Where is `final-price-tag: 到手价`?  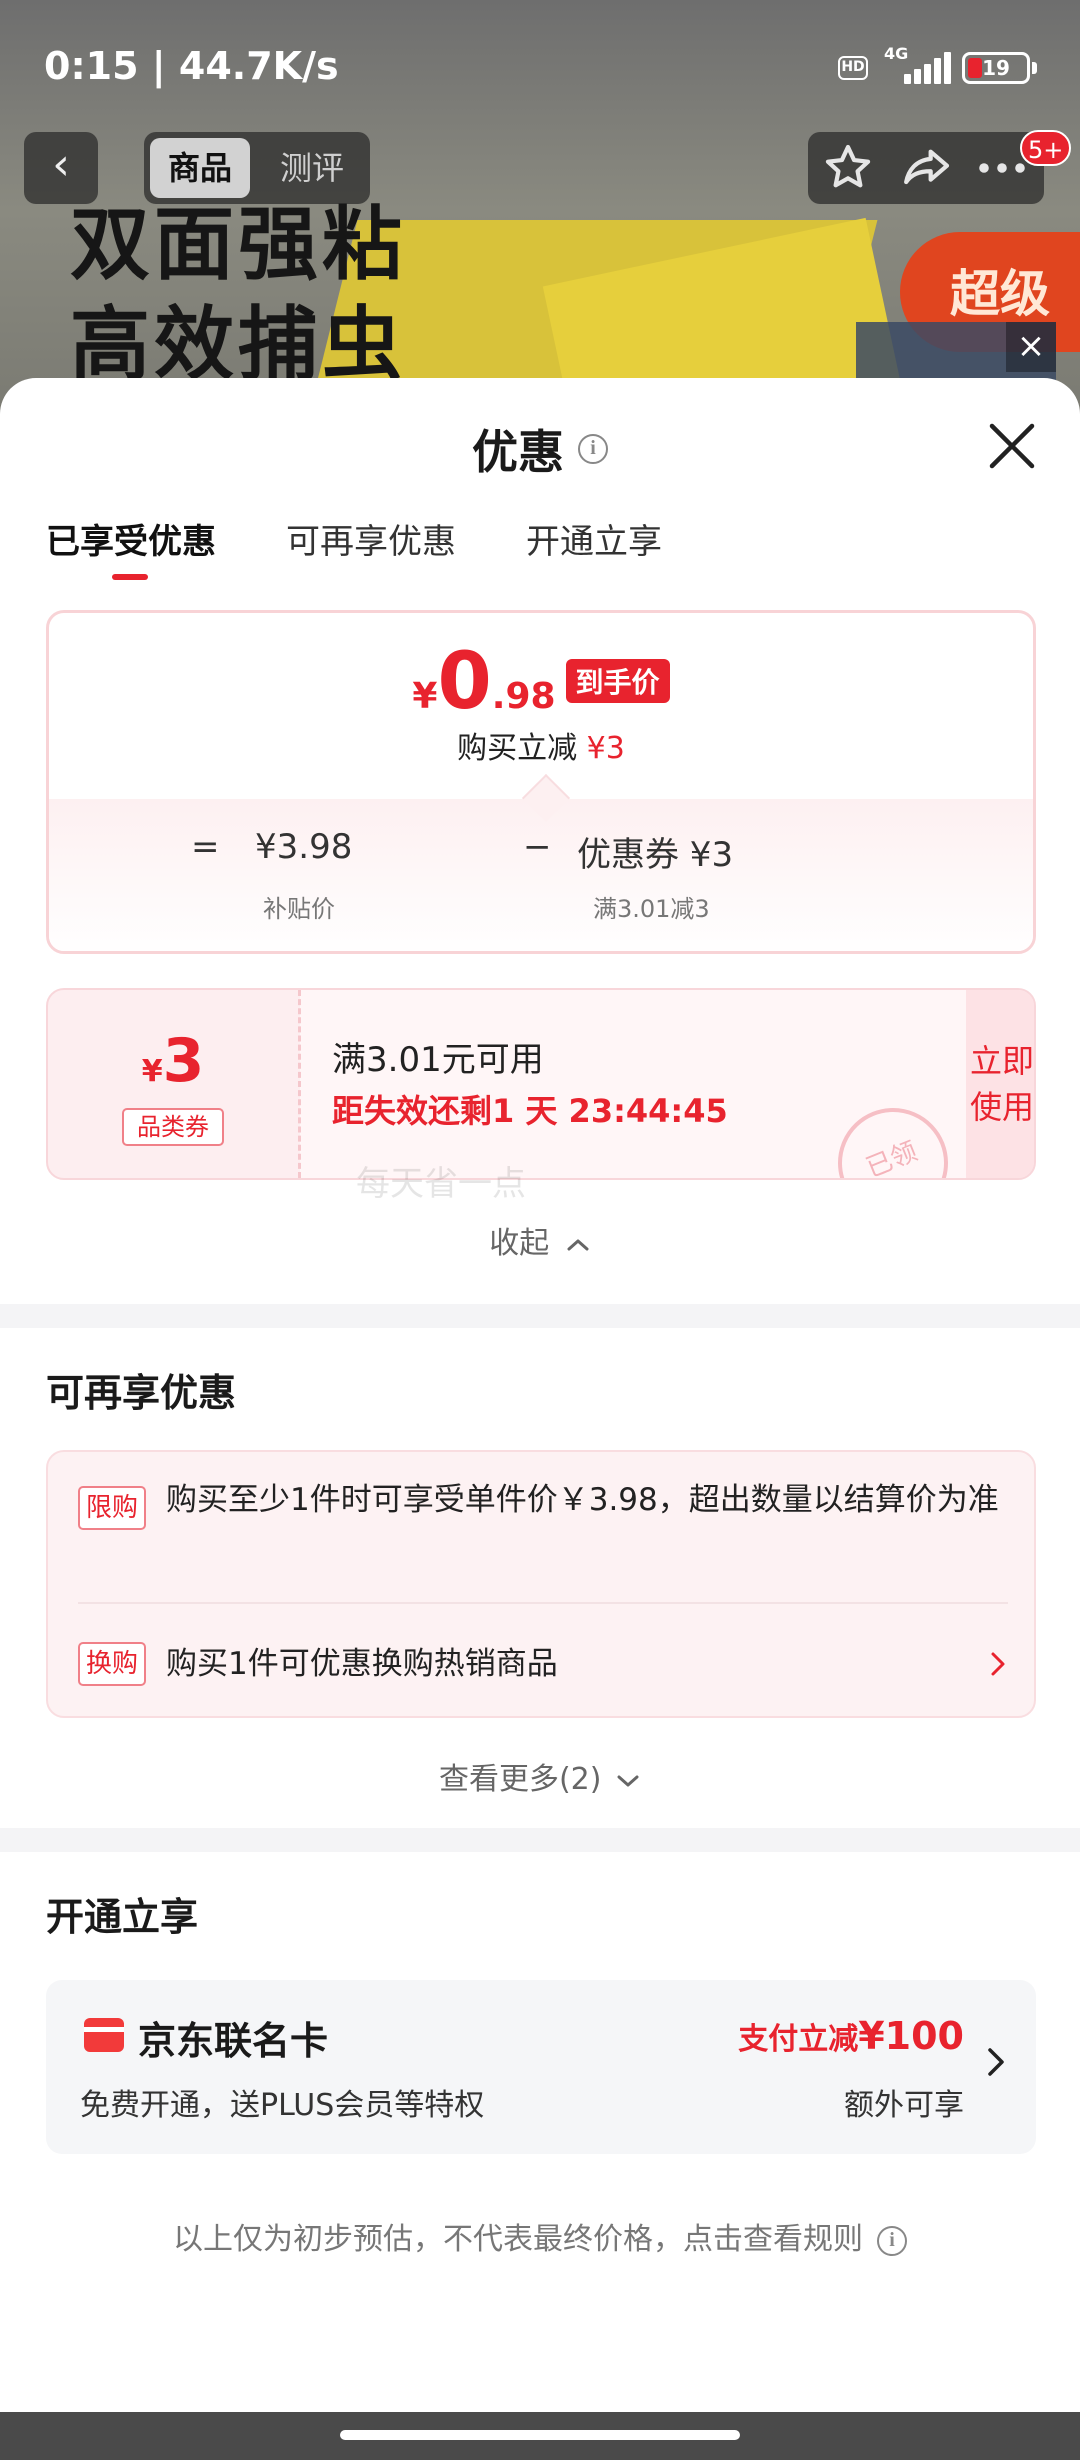 final-price-tag: 到手价 is located at coordinates (617, 681).